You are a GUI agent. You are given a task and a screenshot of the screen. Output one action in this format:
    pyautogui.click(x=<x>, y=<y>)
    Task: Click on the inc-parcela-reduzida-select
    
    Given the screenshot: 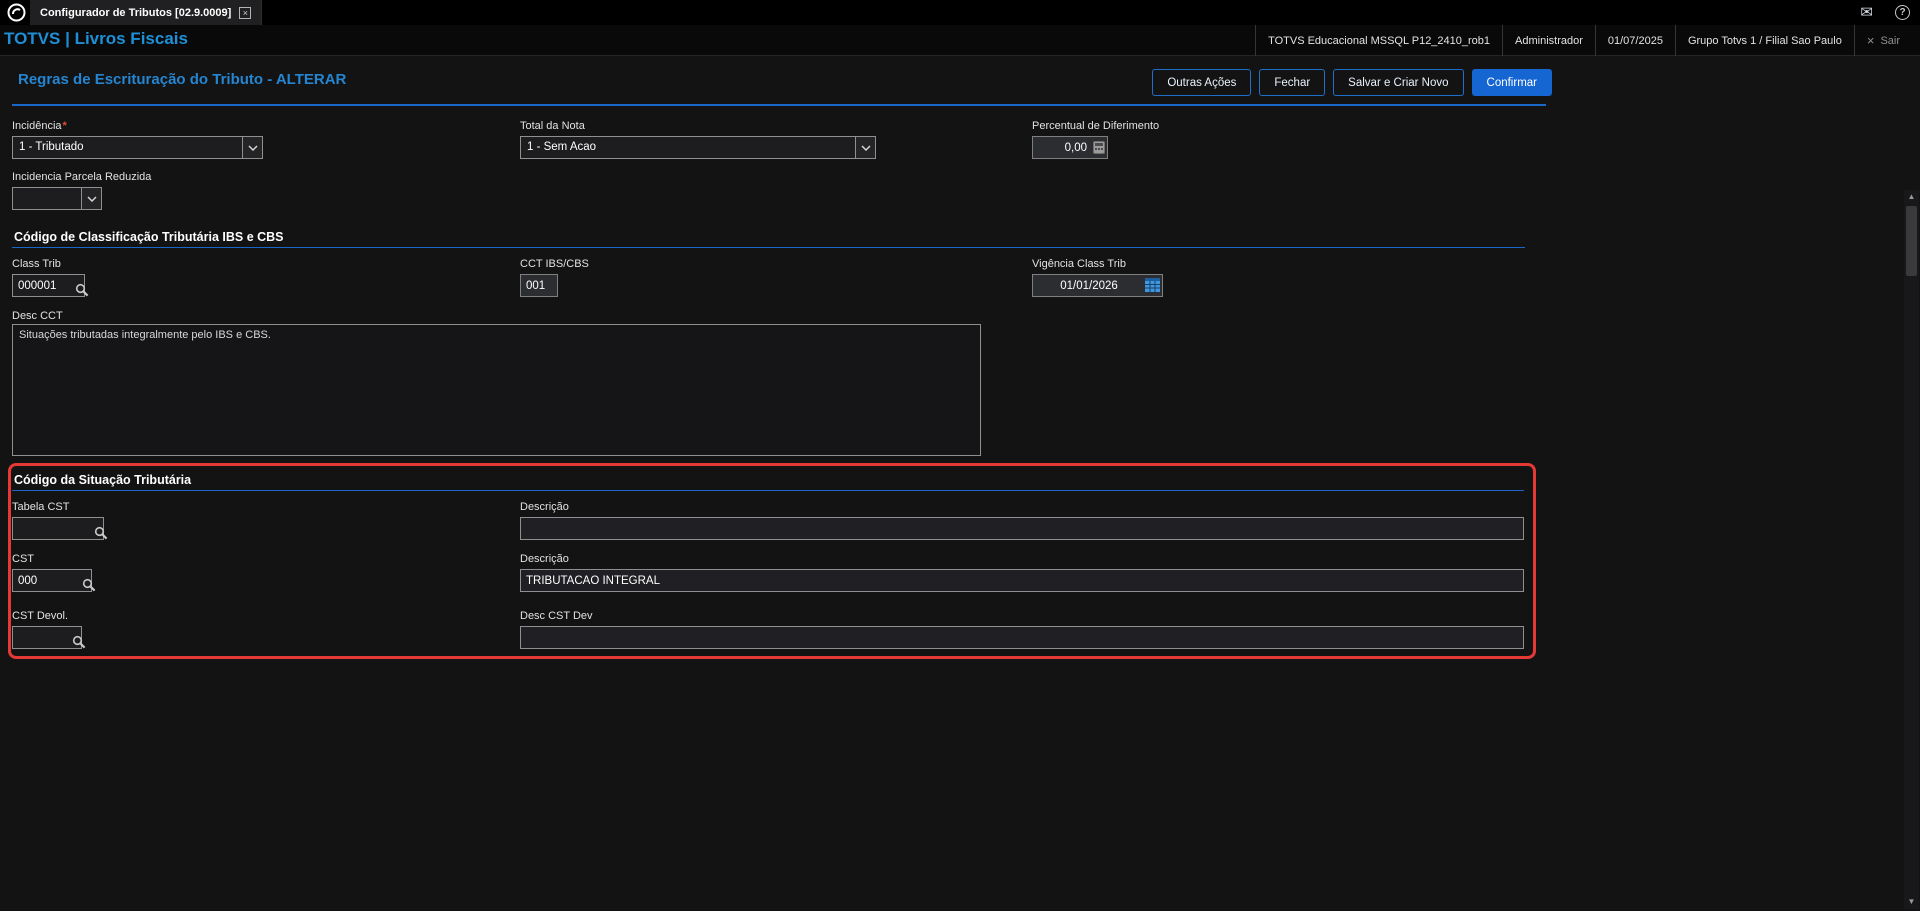 What is the action you would take?
    pyautogui.click(x=57, y=198)
    